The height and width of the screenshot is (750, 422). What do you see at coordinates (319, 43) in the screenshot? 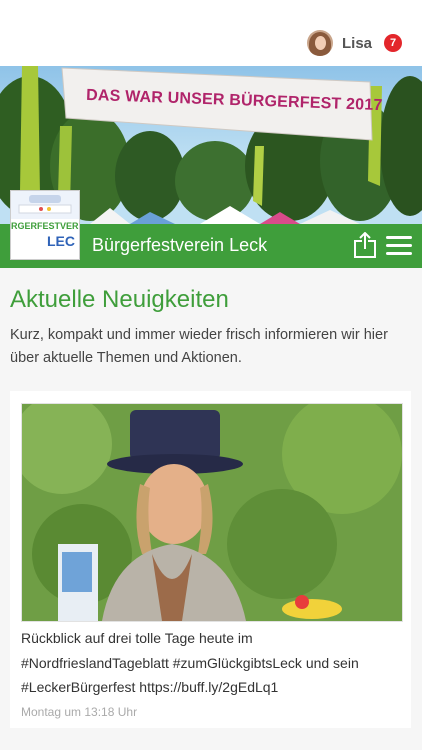
I see `avatar` at bounding box center [319, 43].